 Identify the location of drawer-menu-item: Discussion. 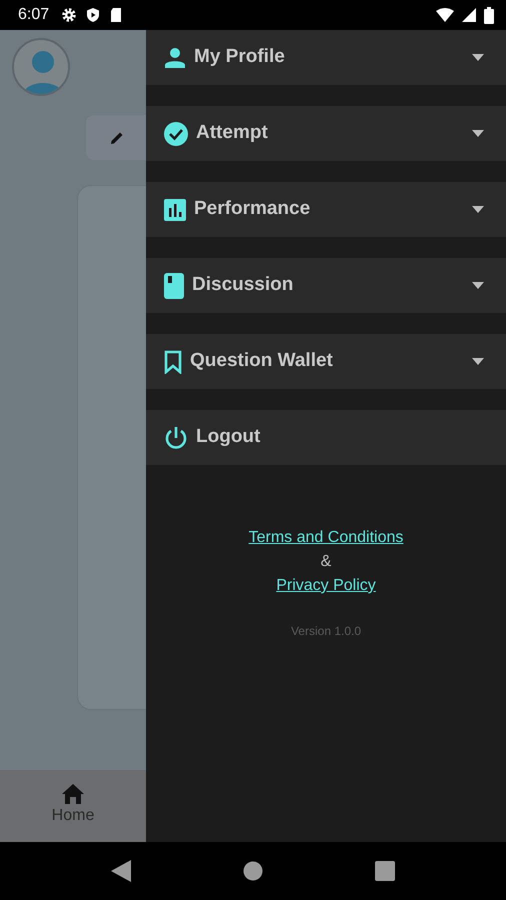
(326, 285).